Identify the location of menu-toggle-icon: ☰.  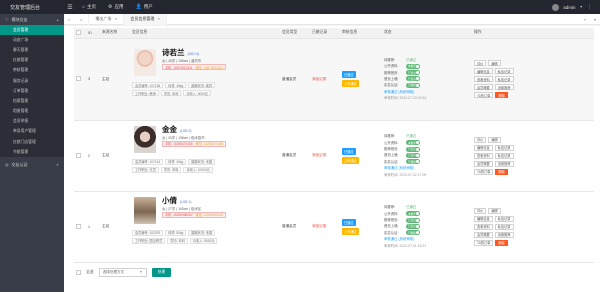
(70, 7).